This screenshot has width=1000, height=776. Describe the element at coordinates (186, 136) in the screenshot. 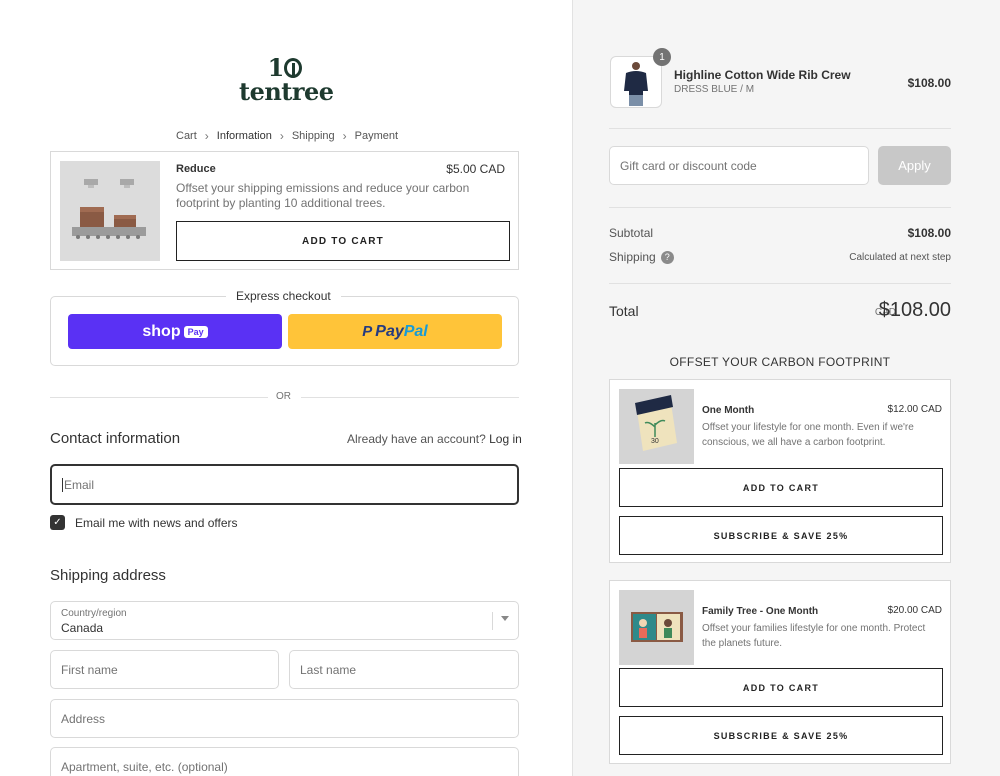

I see `breadcrumb-cart: Cart` at that location.